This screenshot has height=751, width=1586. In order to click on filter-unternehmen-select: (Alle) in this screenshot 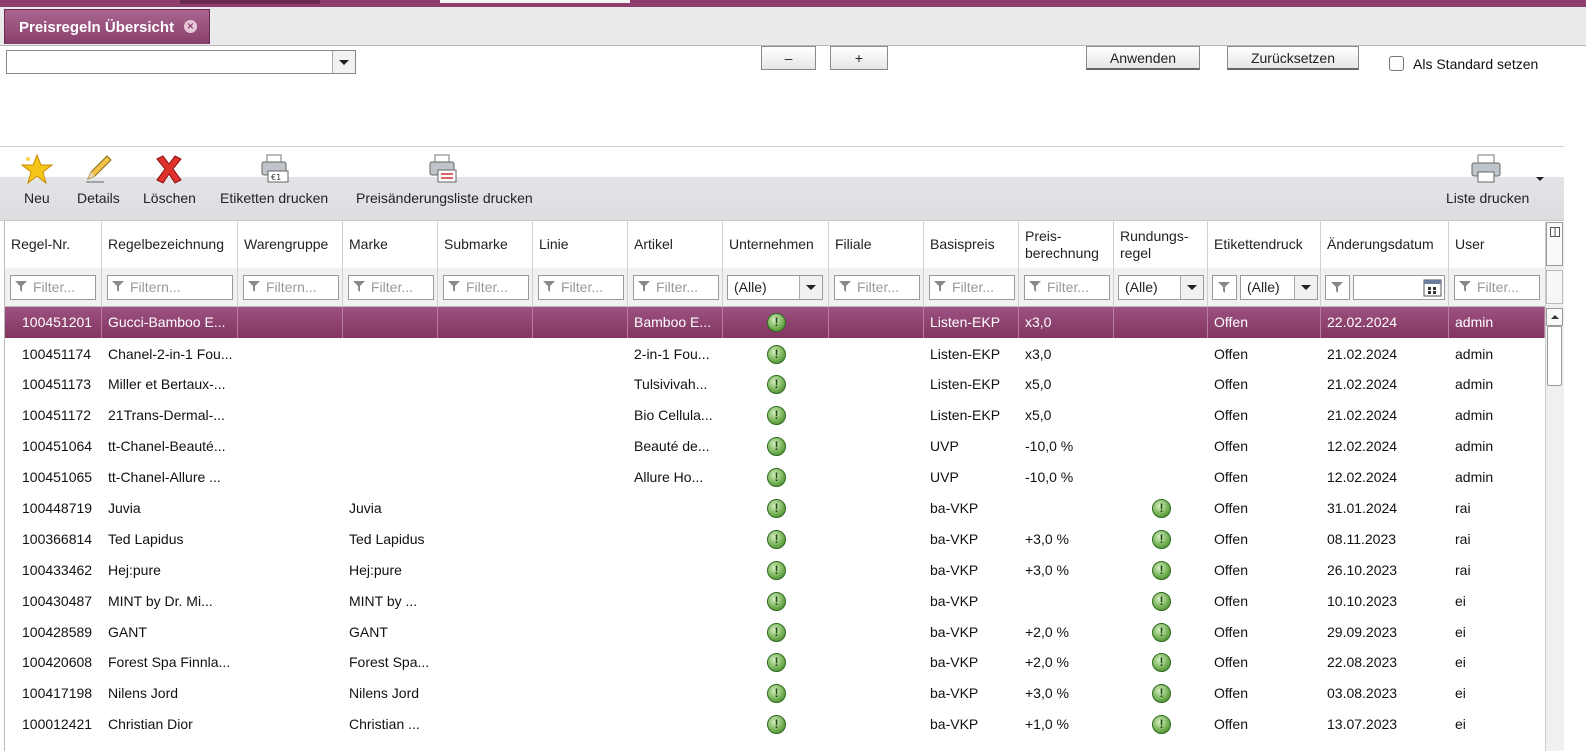, I will do `click(775, 287)`.